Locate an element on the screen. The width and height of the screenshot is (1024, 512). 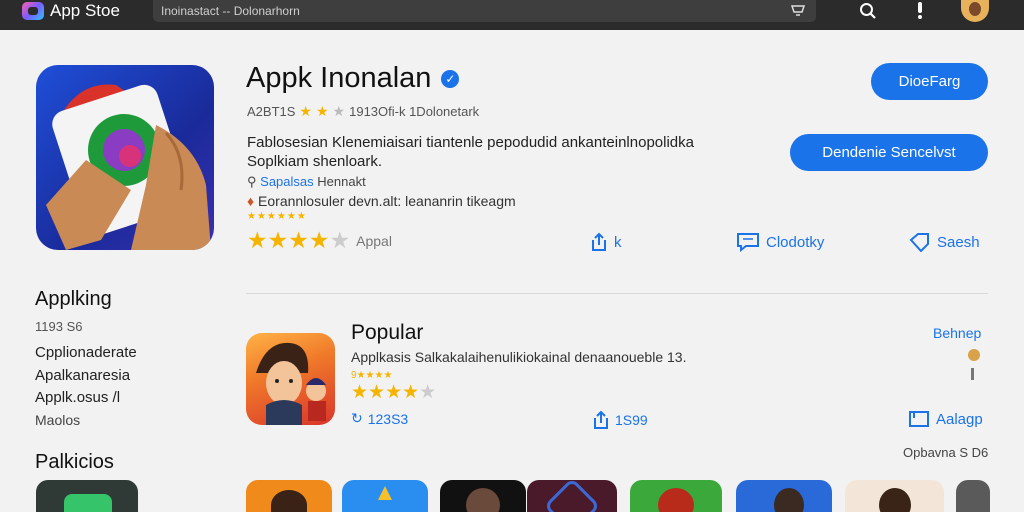
popular-app-icon is located at coordinates (290, 379).